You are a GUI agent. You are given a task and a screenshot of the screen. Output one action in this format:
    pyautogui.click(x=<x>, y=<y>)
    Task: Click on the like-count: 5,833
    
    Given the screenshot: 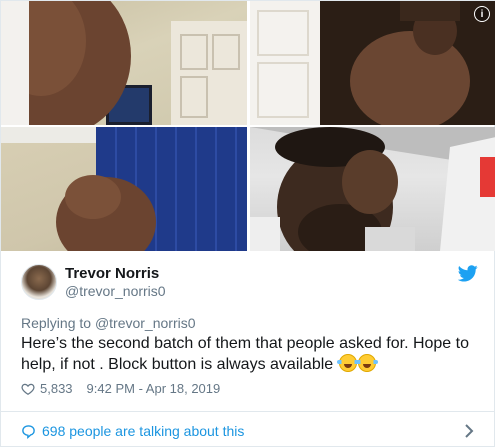 What is the action you would take?
    pyautogui.click(x=56, y=388)
    